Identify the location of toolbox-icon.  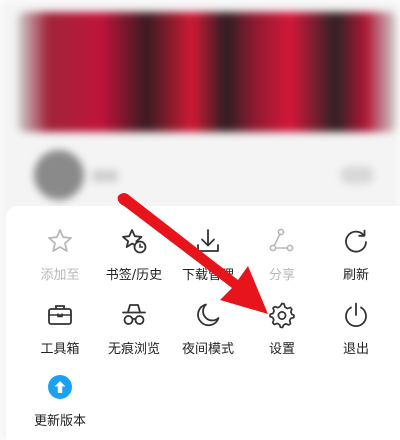
(60, 315).